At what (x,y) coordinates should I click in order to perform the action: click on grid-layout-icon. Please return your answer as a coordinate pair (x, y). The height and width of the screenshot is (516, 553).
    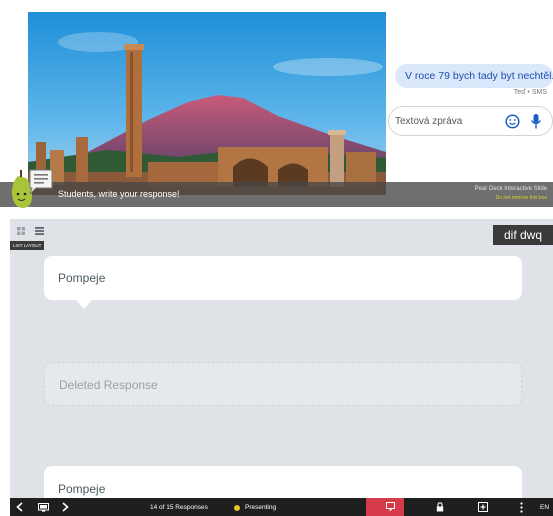
    Looking at the image, I should click on (21, 231).